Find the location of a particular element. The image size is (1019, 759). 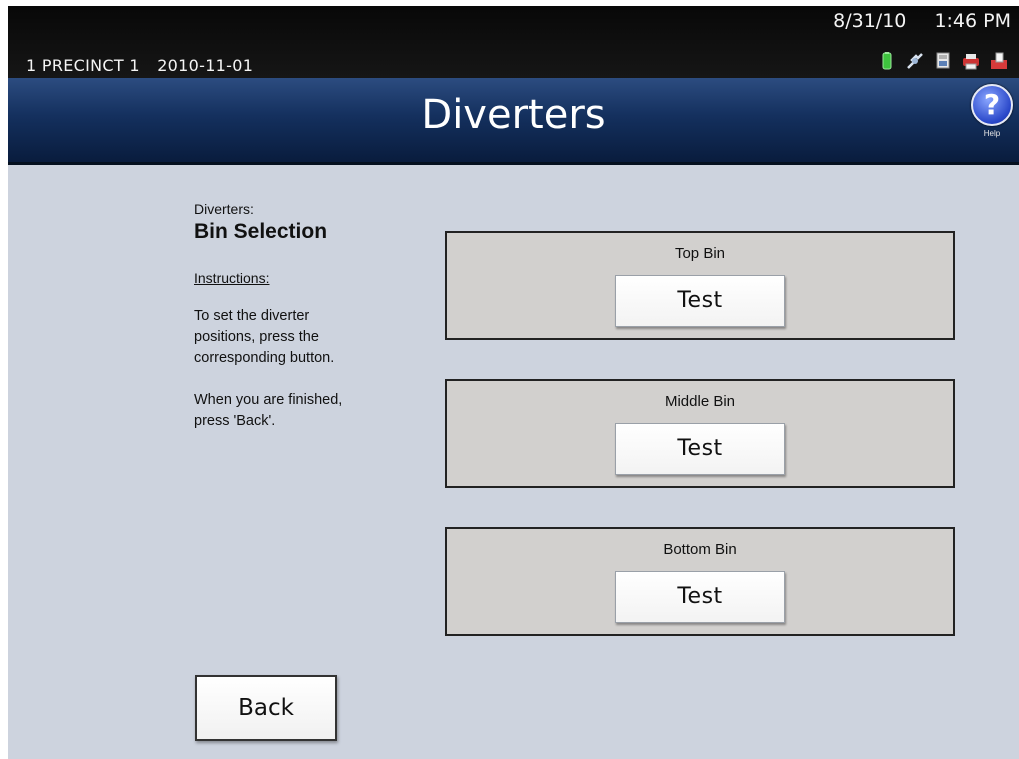

help-button: ? Help is located at coordinates (992, 117).